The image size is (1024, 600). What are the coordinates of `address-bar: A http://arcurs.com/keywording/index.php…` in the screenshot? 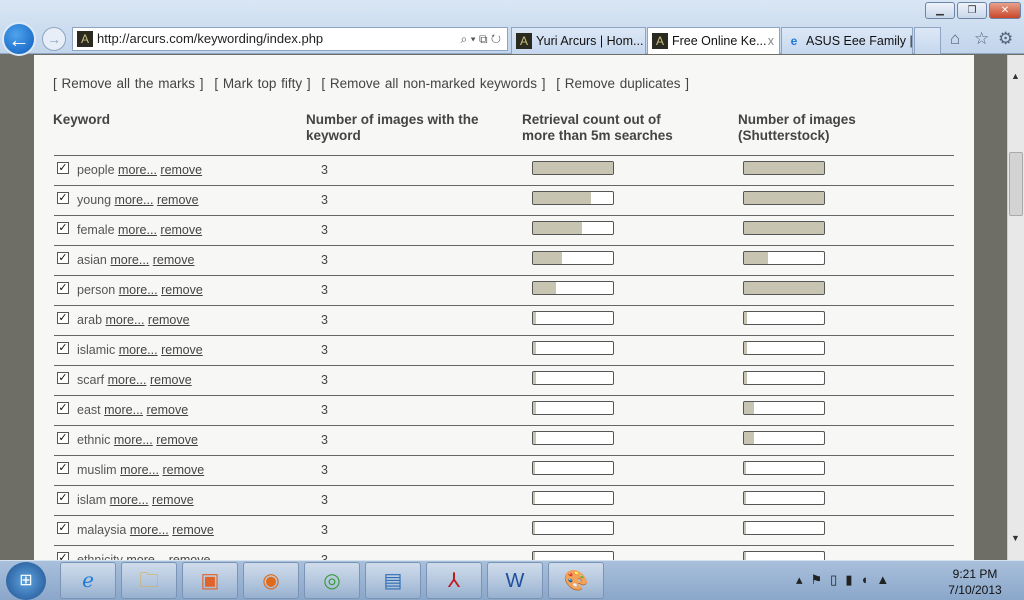 It's located at (290, 39).